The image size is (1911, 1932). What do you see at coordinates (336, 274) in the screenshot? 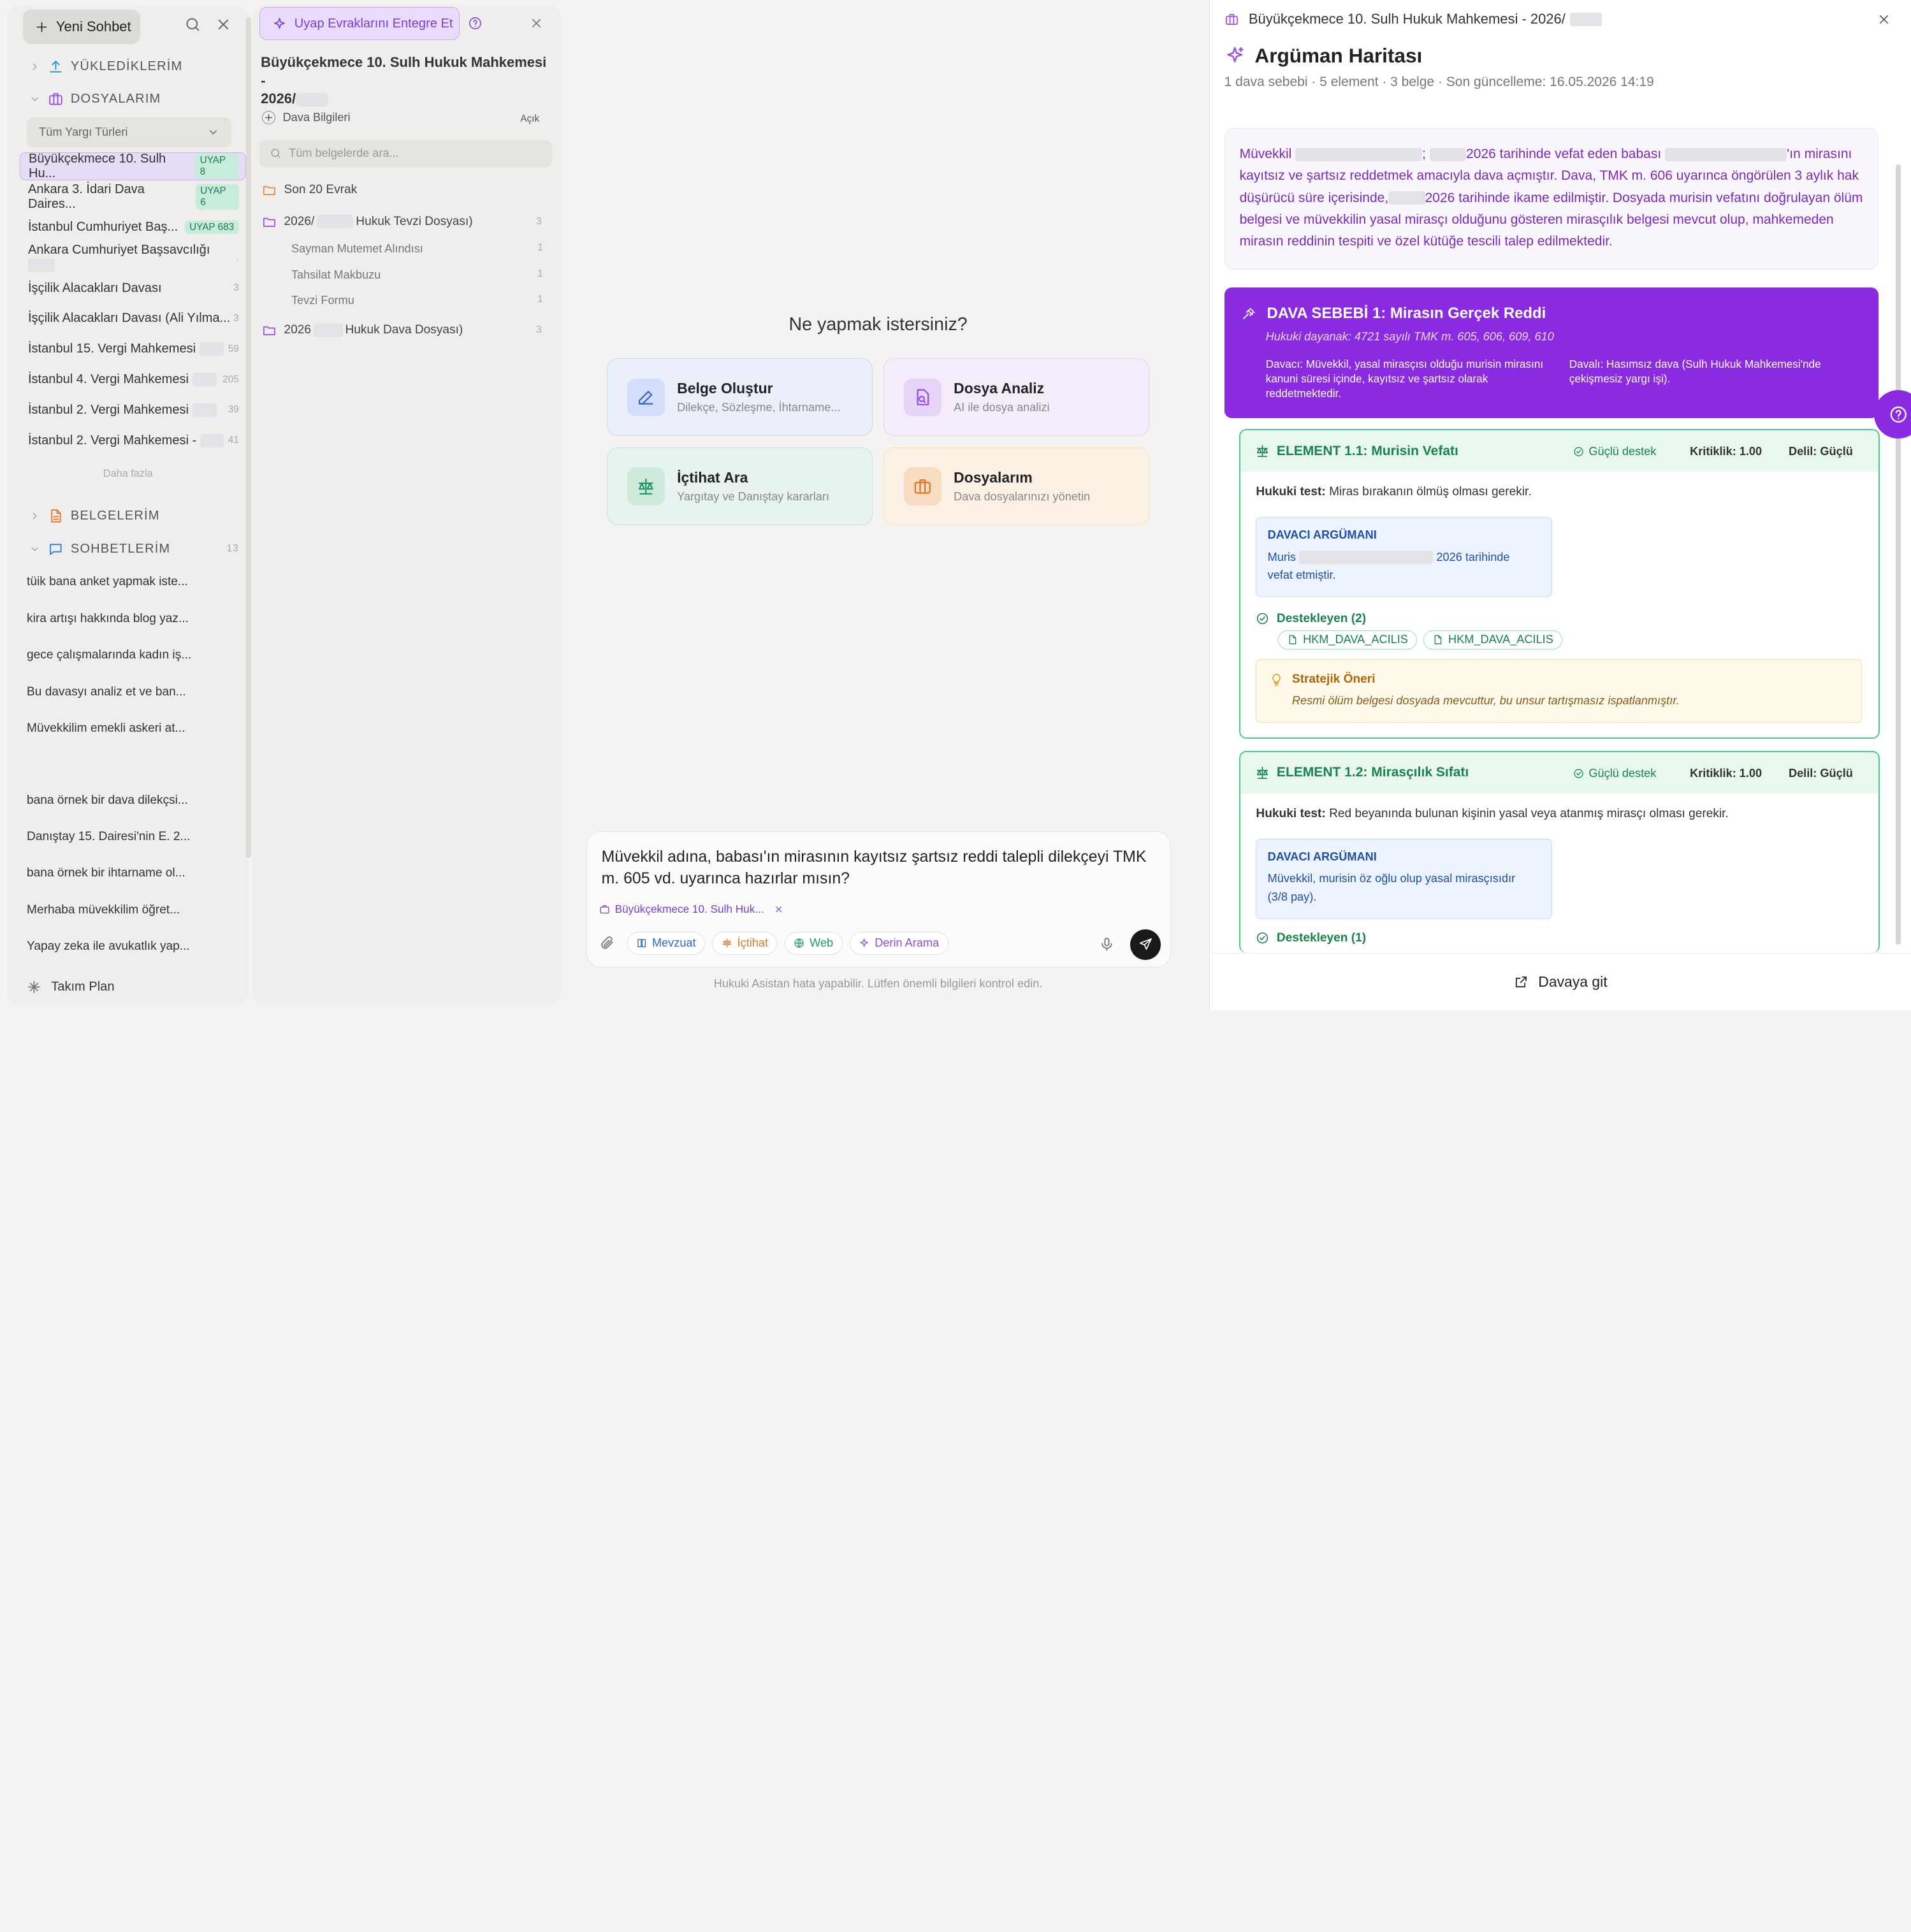
I see `file-name: Tahsilat Makbuzu` at bounding box center [336, 274].